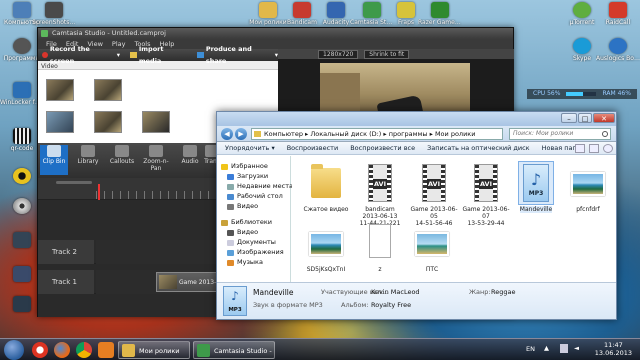  I want to click on tray-arrow-icon: ▲, so click(546, 348).